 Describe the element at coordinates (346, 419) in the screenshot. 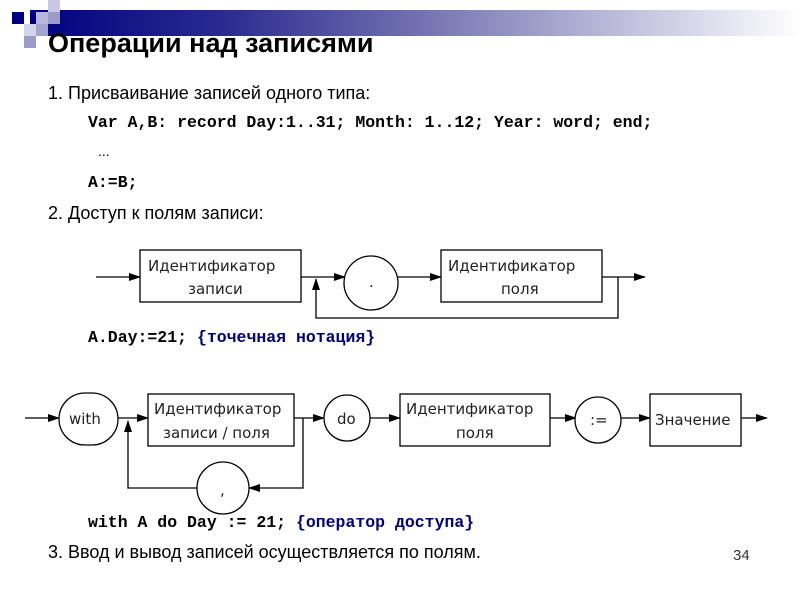

I see `d2-do-label: do` at that location.